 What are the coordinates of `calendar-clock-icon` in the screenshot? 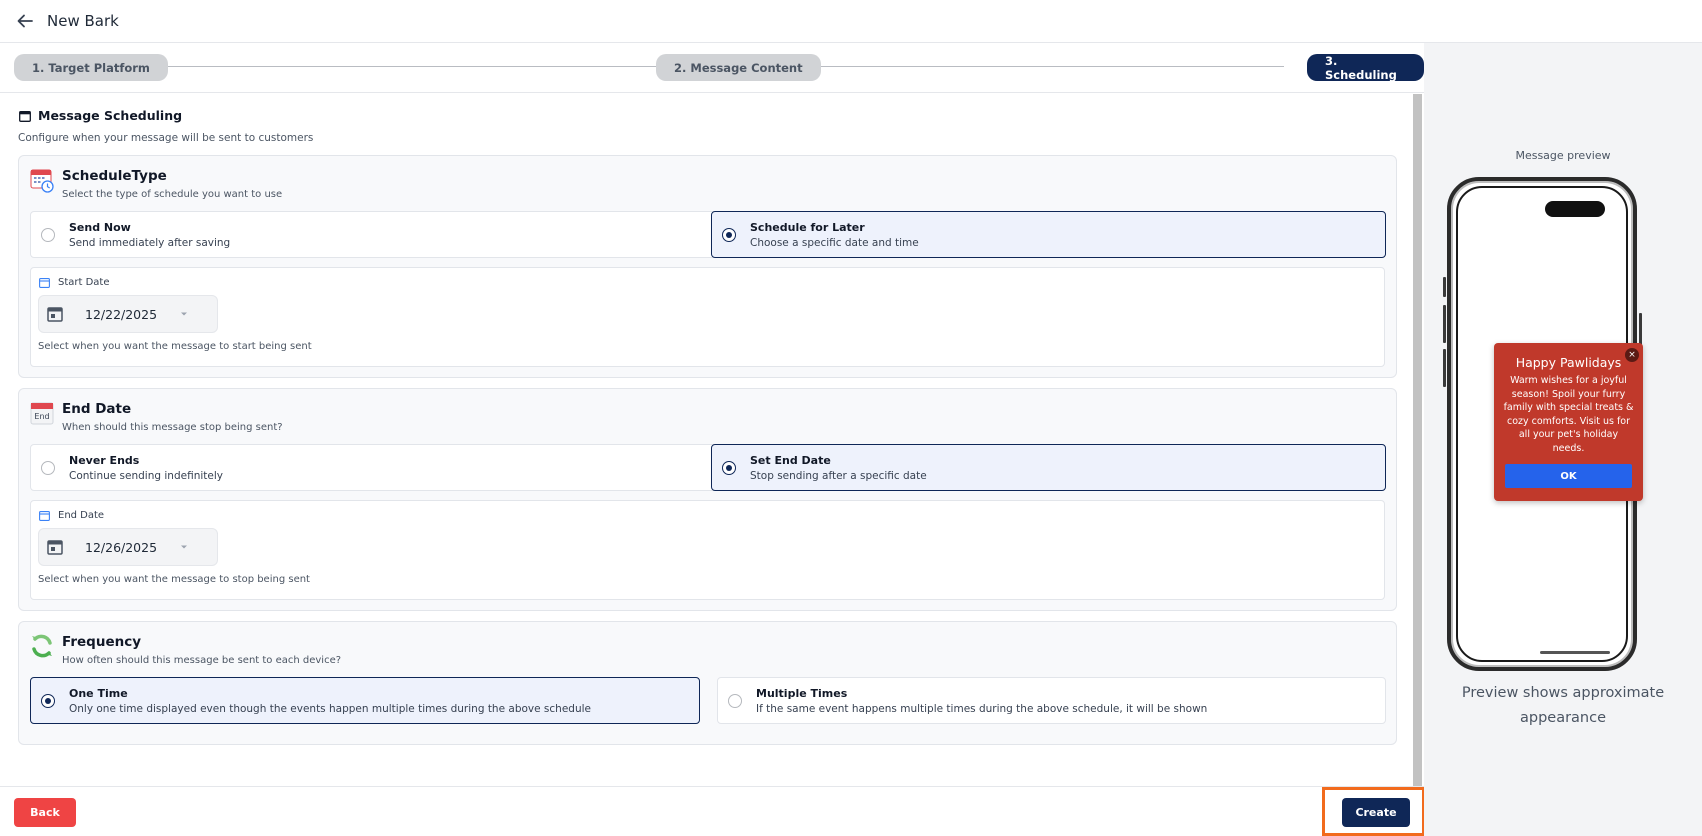 It's located at (42, 181).